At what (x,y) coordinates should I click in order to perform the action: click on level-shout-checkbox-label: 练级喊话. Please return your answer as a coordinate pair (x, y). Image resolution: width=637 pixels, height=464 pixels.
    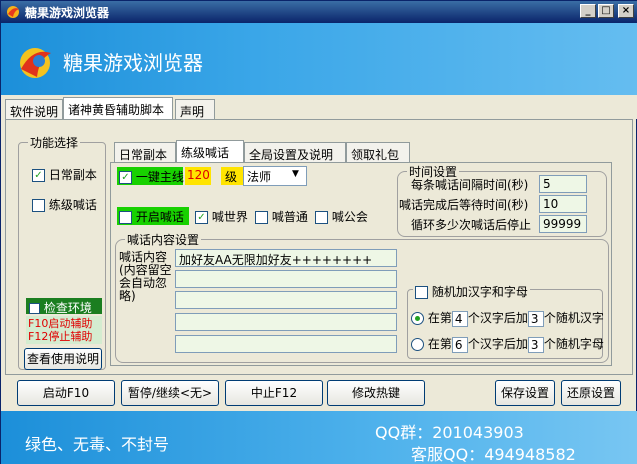
    Looking at the image, I should click on (72, 205).